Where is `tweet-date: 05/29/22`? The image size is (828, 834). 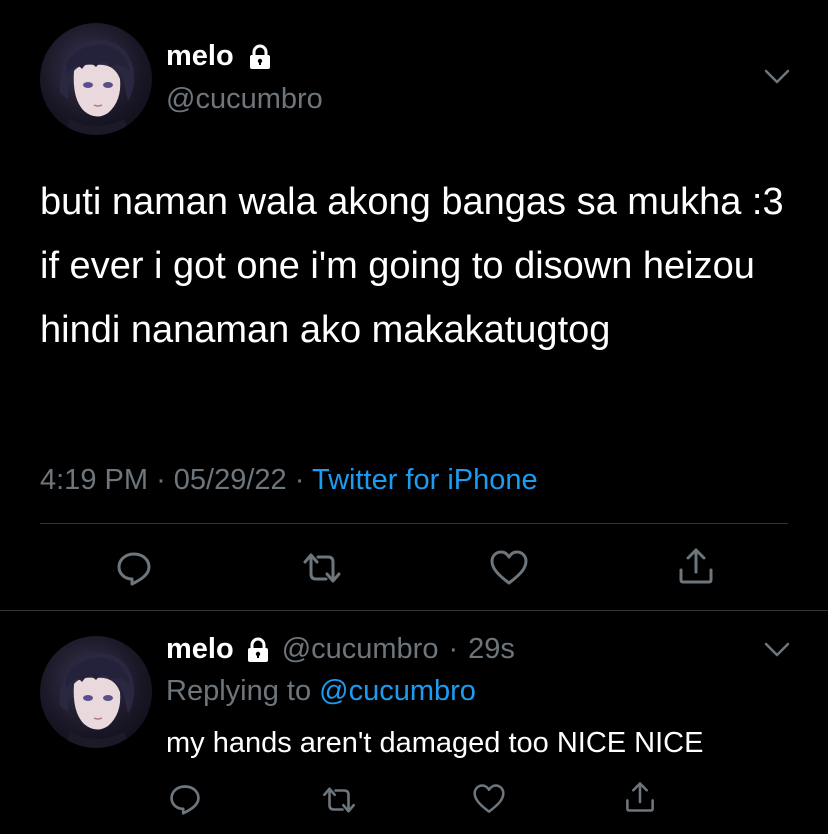
tweet-date: 05/29/22 is located at coordinates (230, 480).